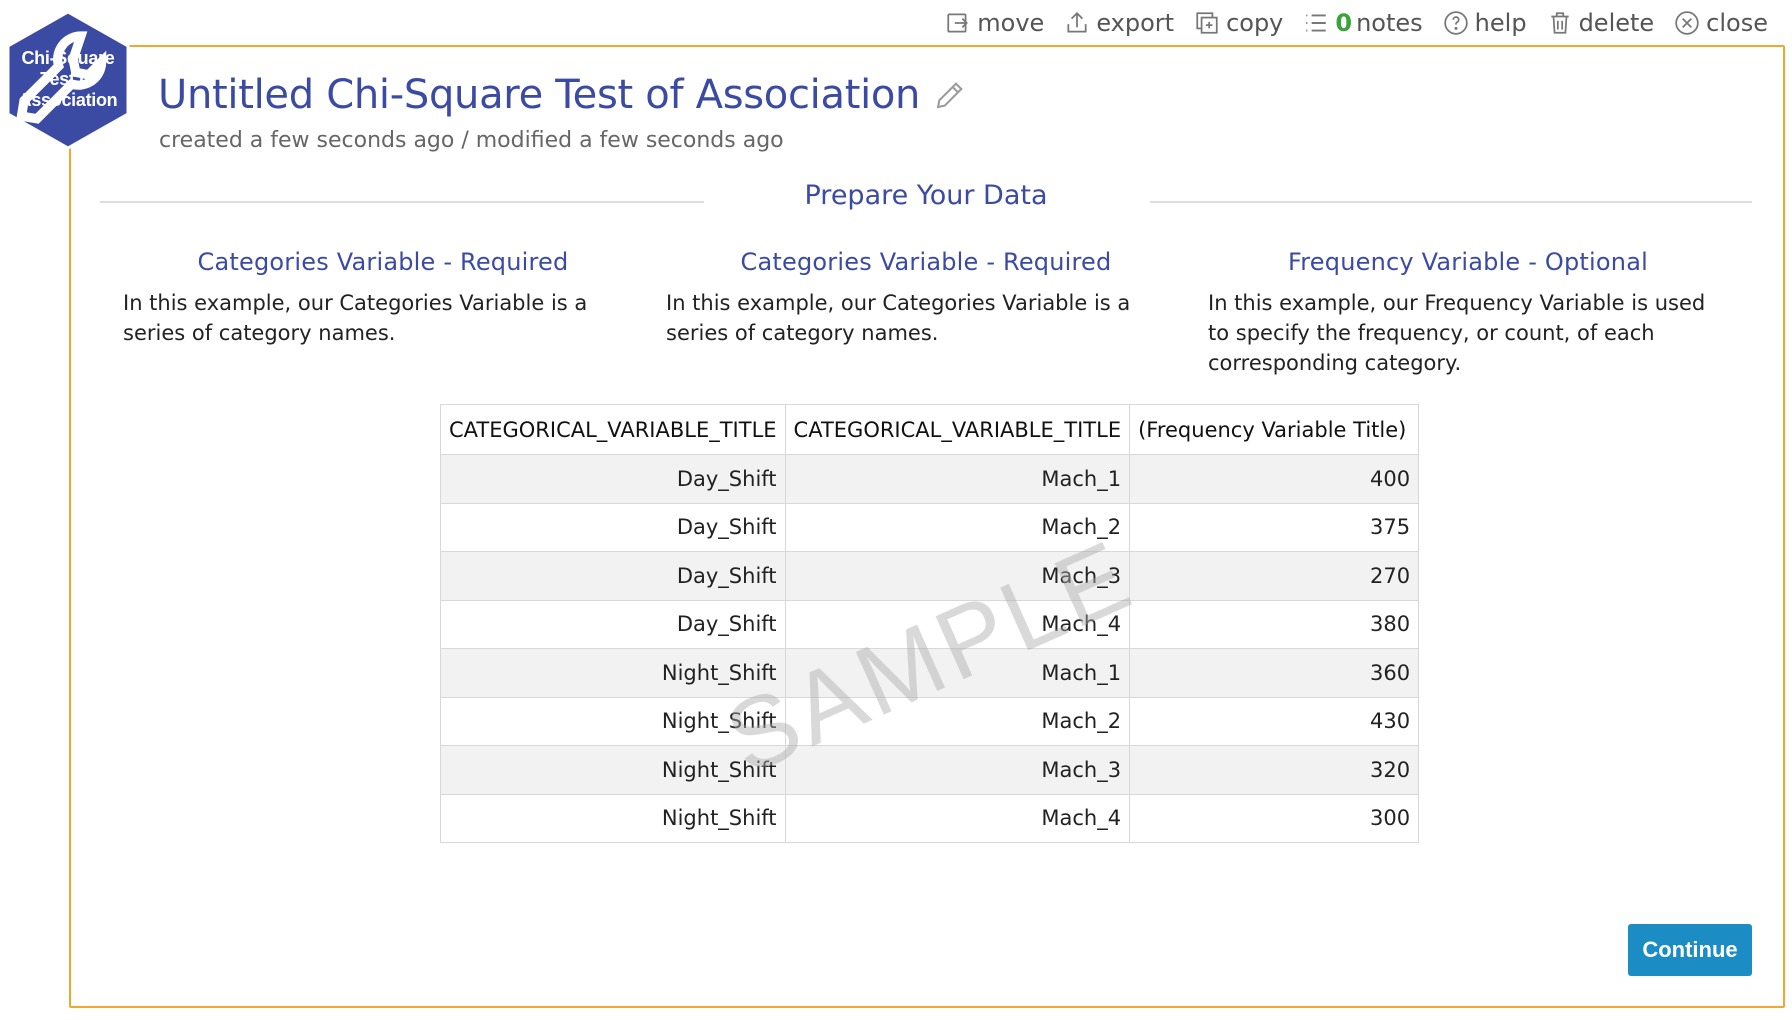 Image resolution: width=1792 pixels, height=1020 pixels. I want to click on section-header: Prepare Your Data, so click(926, 200).